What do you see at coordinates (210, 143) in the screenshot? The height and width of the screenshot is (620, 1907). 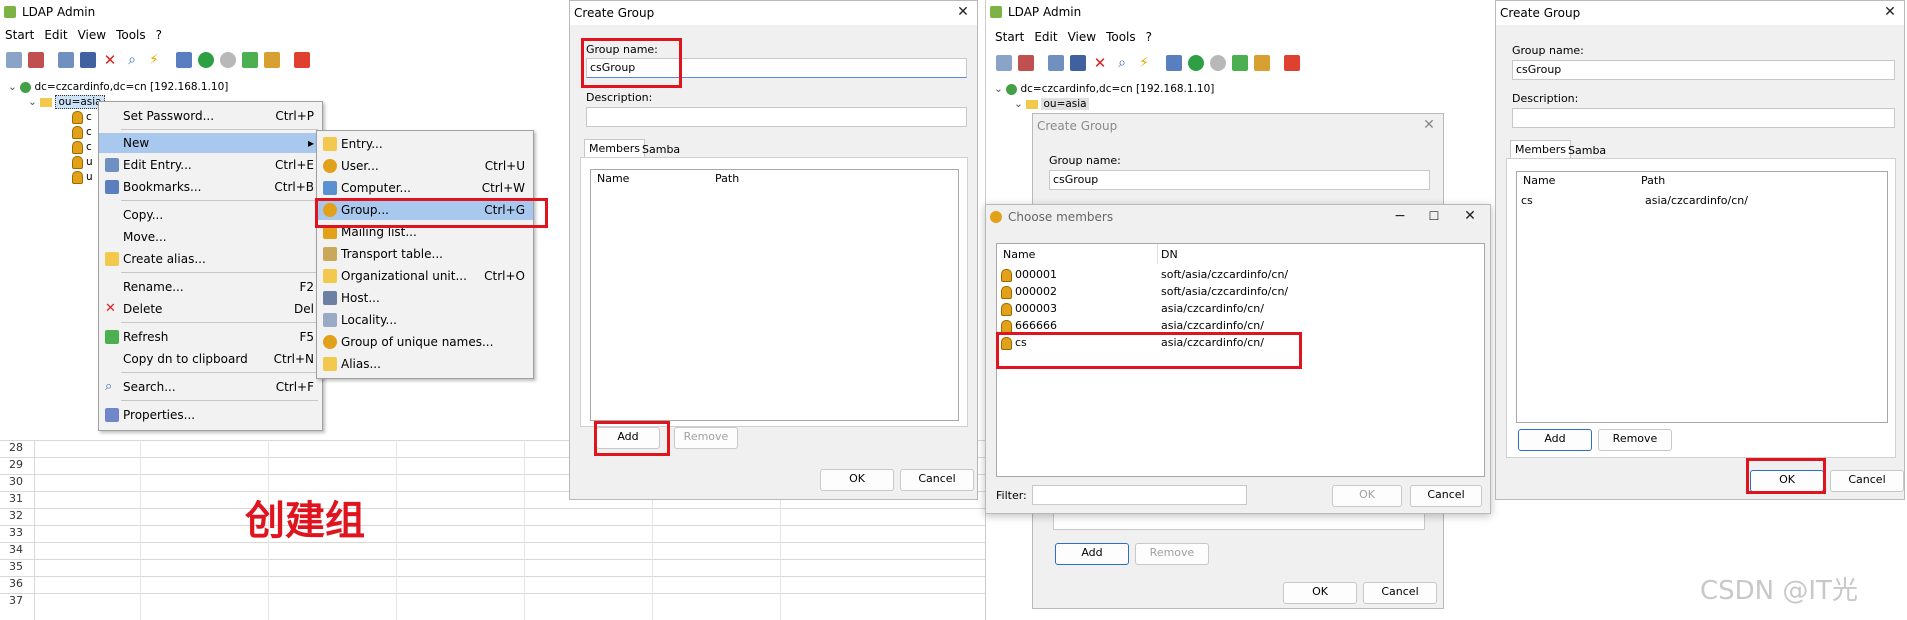 I see `menu-item-new: New ▸` at bounding box center [210, 143].